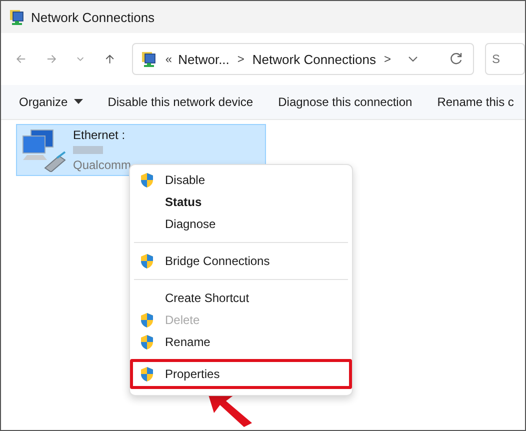  What do you see at coordinates (475, 102) in the screenshot?
I see `toolbar-button: Rename this c` at bounding box center [475, 102].